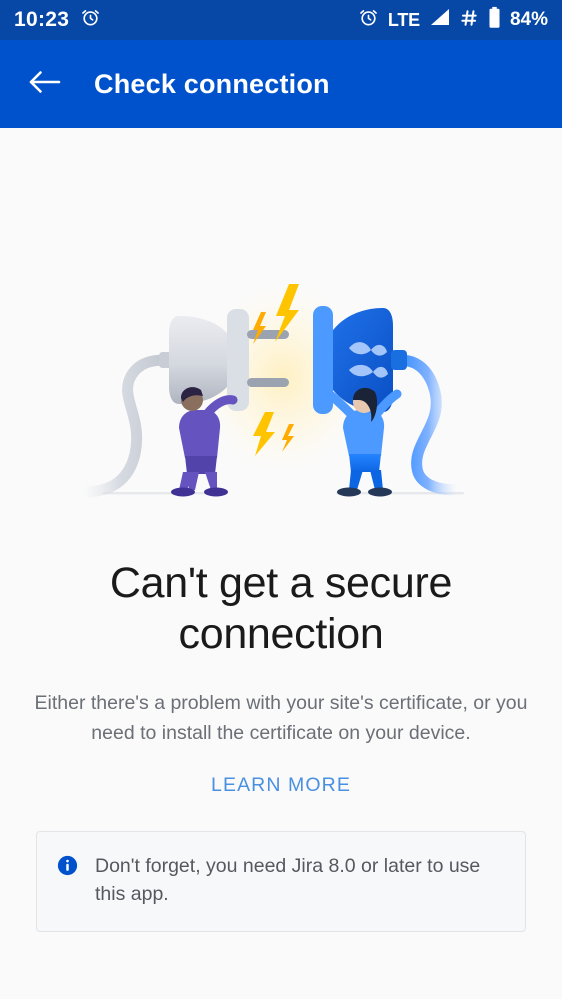 The width and height of the screenshot is (562, 999). What do you see at coordinates (469, 20) in the screenshot?
I see `hash-icon` at bounding box center [469, 20].